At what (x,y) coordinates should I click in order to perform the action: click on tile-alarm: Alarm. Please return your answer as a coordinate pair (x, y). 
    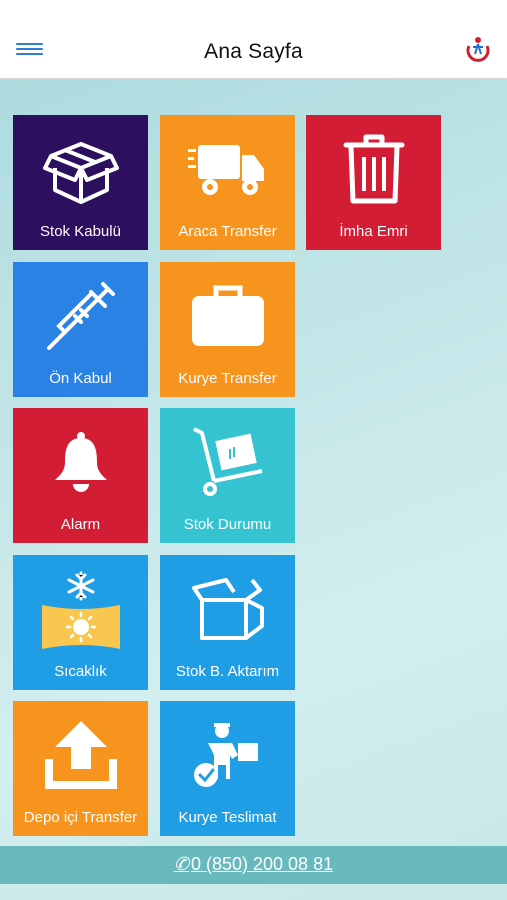
    Looking at the image, I should click on (80, 475).